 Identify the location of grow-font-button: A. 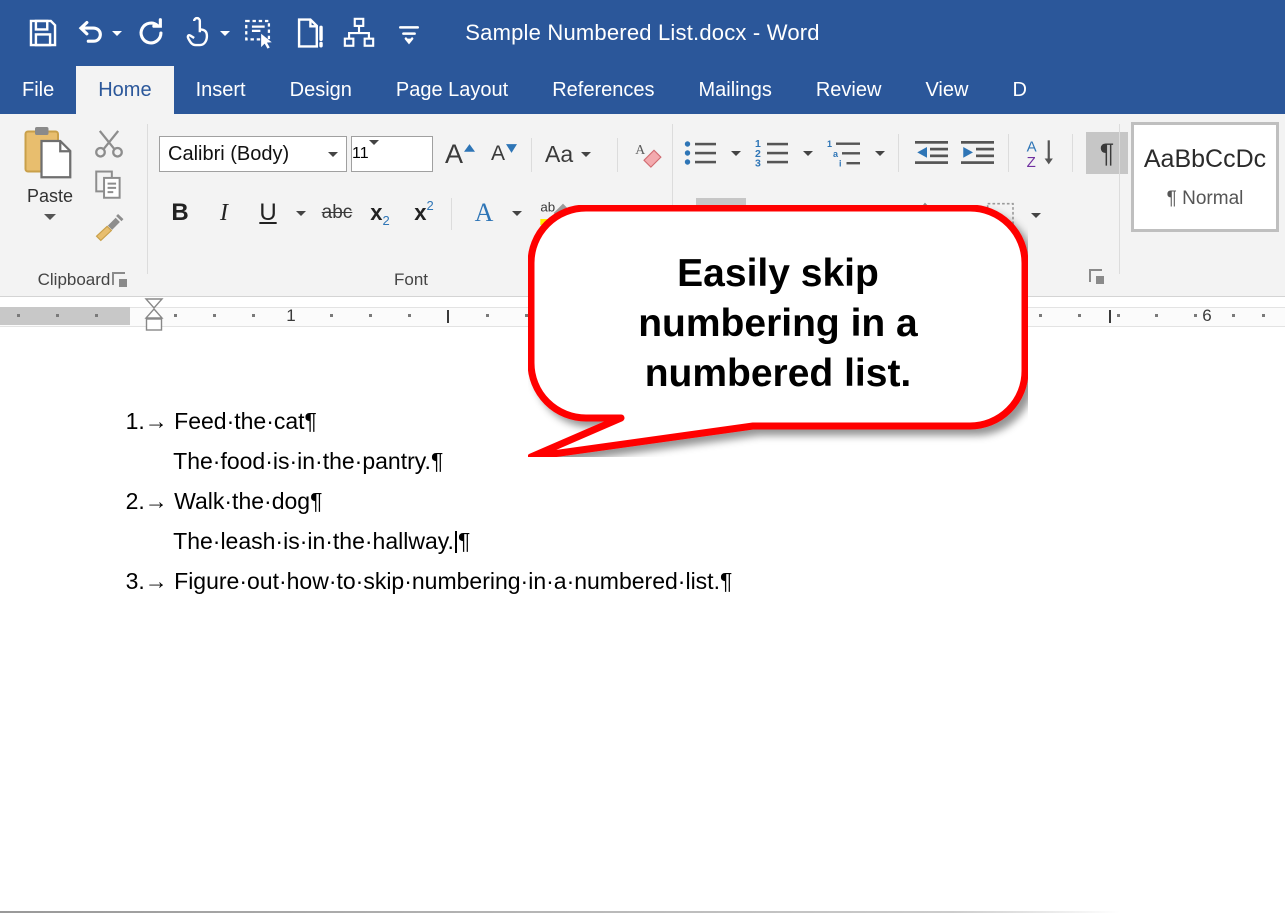
(460, 154).